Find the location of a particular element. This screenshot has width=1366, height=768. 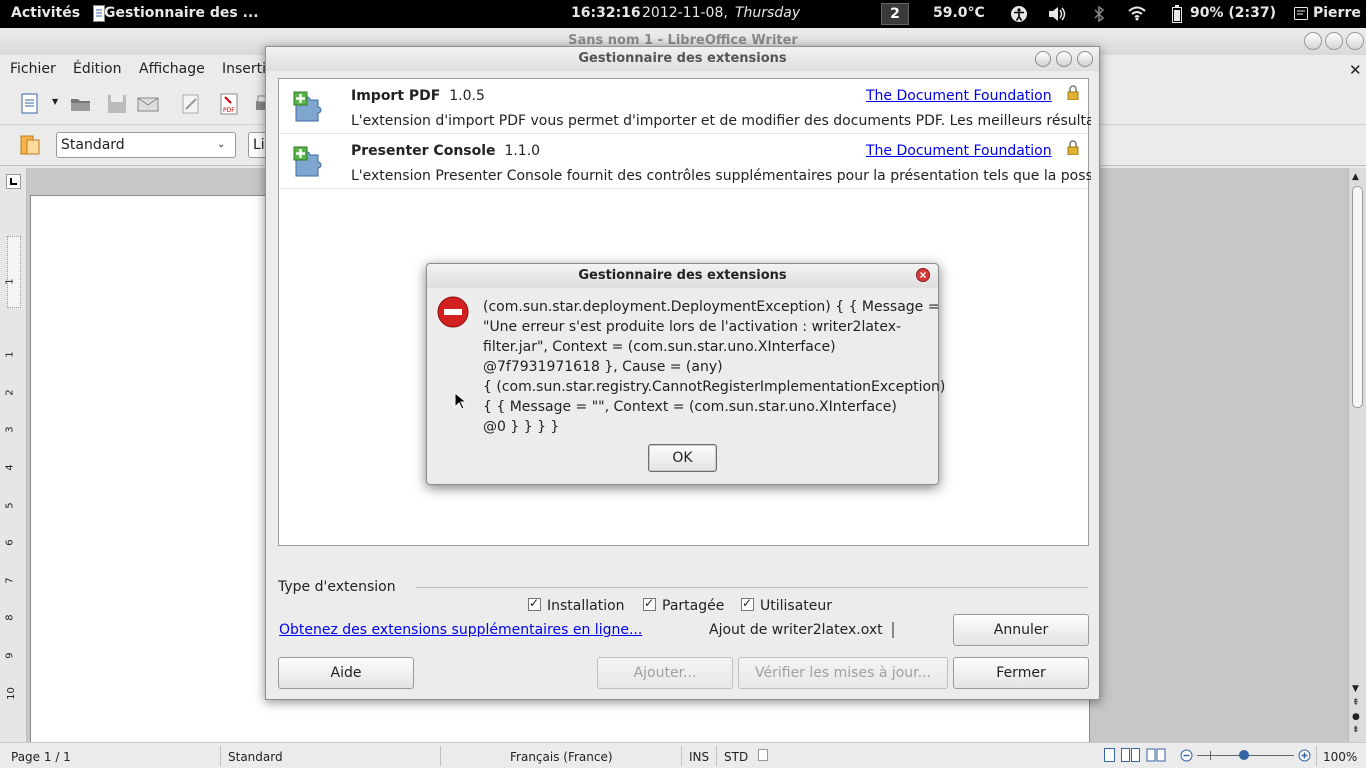

user-icon is located at coordinates (1301, 13).